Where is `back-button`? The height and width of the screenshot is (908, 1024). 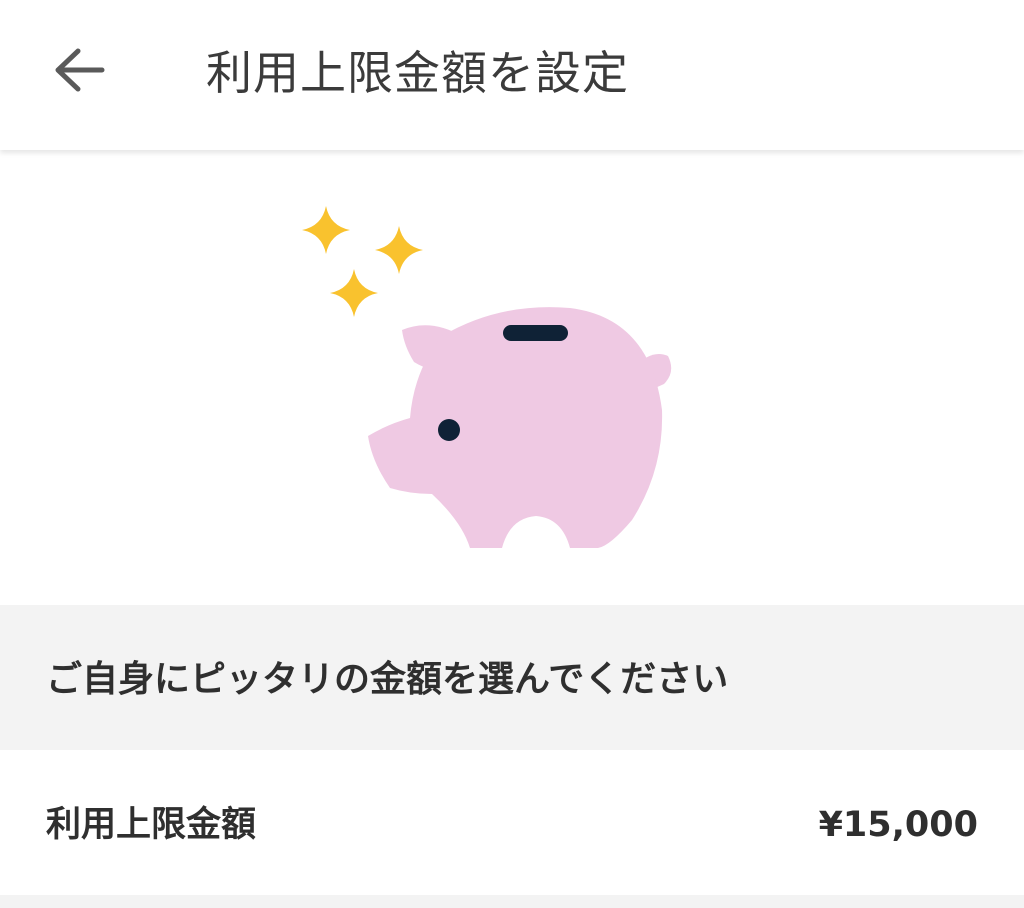 back-button is located at coordinates (80, 70).